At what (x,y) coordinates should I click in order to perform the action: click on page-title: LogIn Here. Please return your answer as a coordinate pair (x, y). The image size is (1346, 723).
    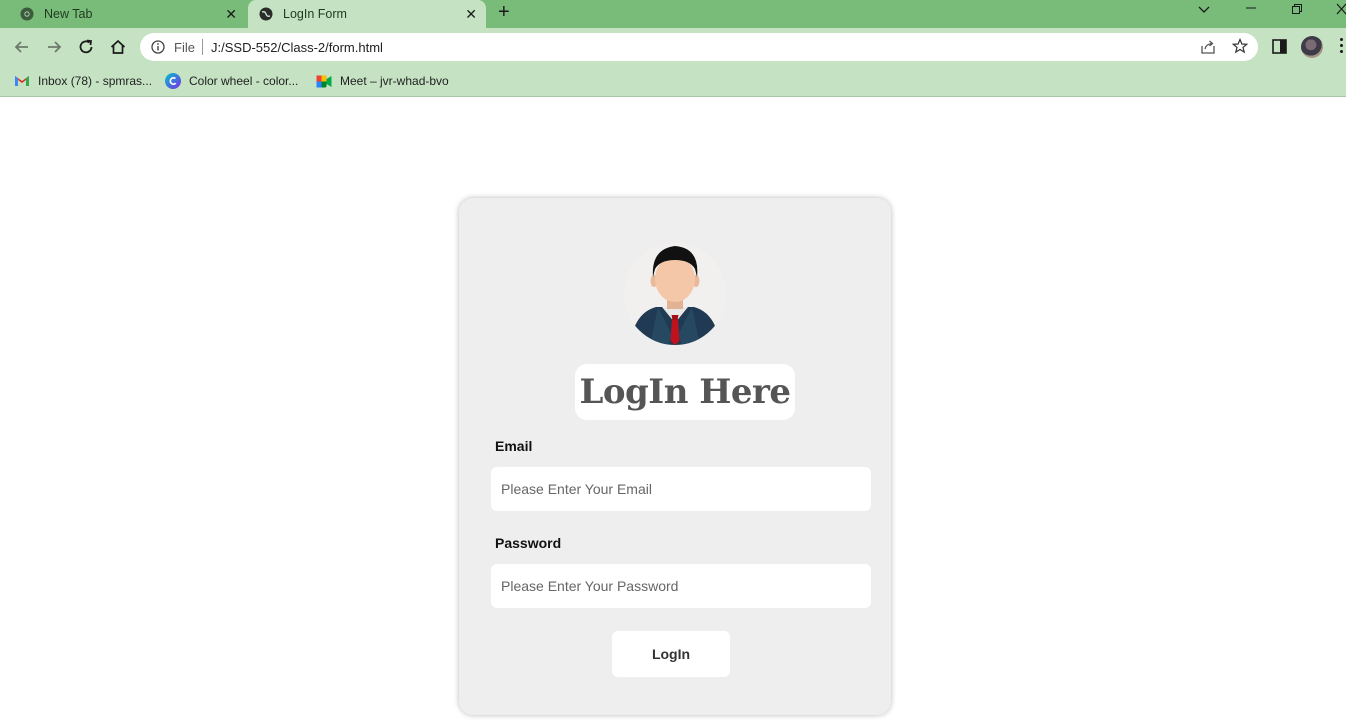
    Looking at the image, I should click on (685, 392).